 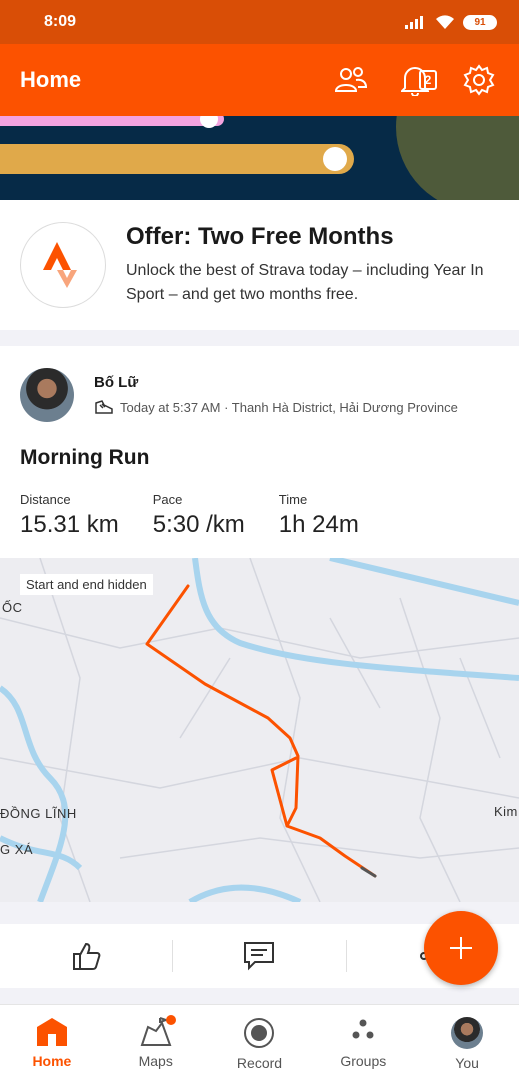 I want to click on nav-item-groups: Groups, so click(x=363, y=1042).